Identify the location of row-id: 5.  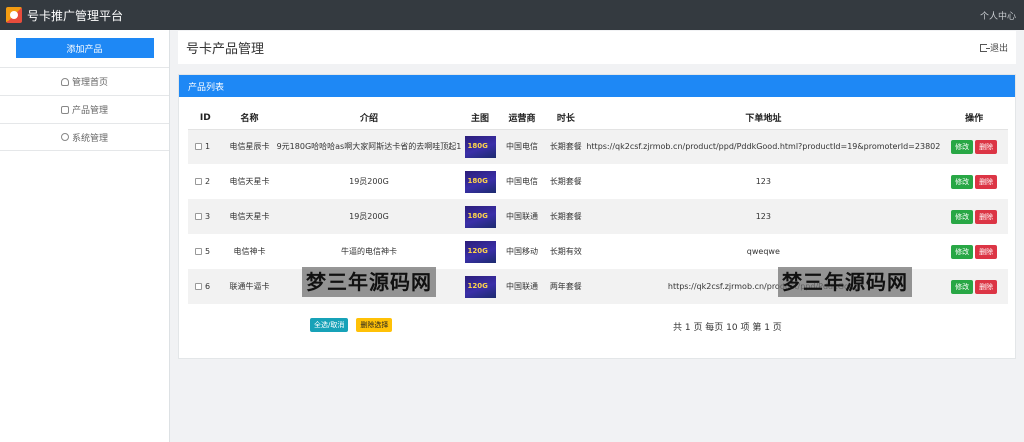
(208, 251).